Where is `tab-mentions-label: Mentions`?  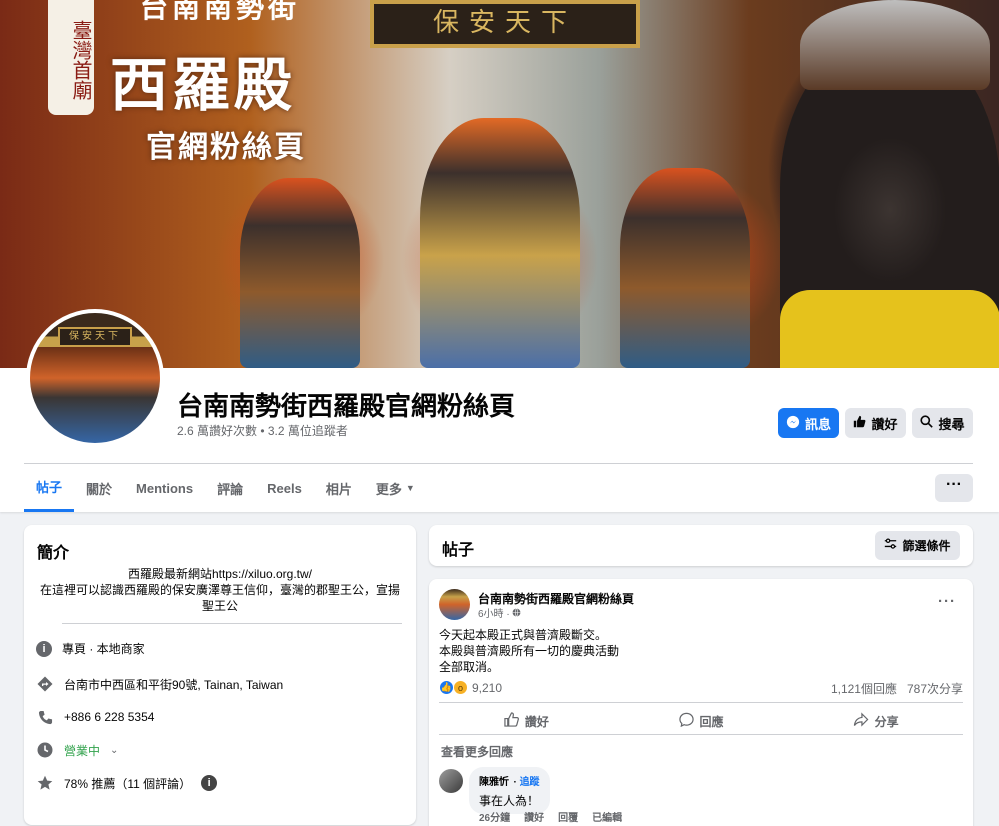
tab-mentions-label: Mentions is located at coordinates (165, 488).